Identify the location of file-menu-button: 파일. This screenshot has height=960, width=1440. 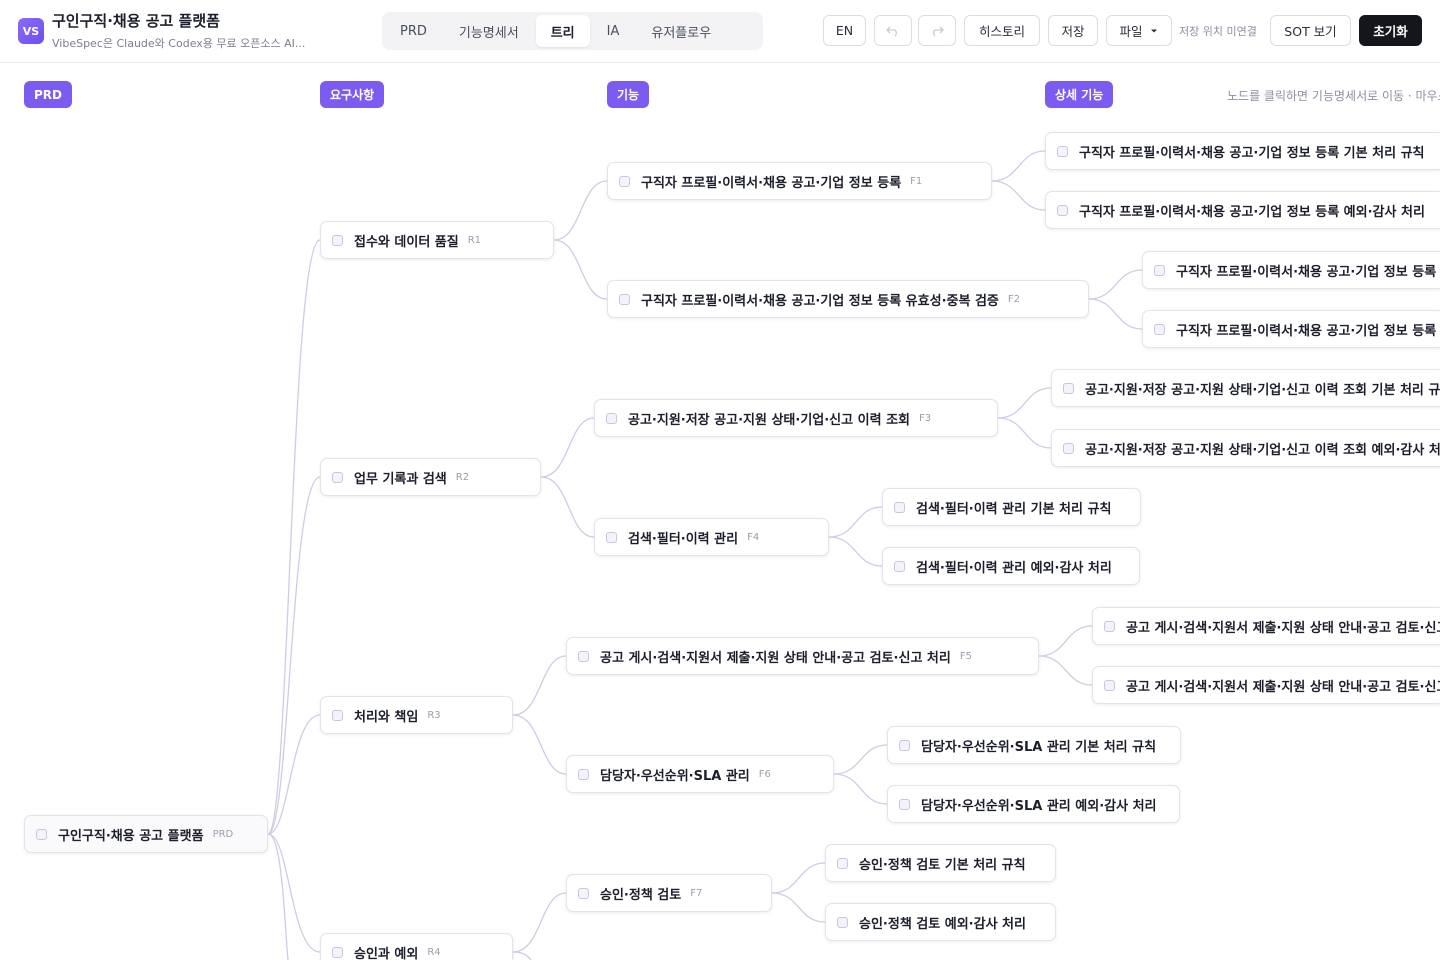
(1139, 30).